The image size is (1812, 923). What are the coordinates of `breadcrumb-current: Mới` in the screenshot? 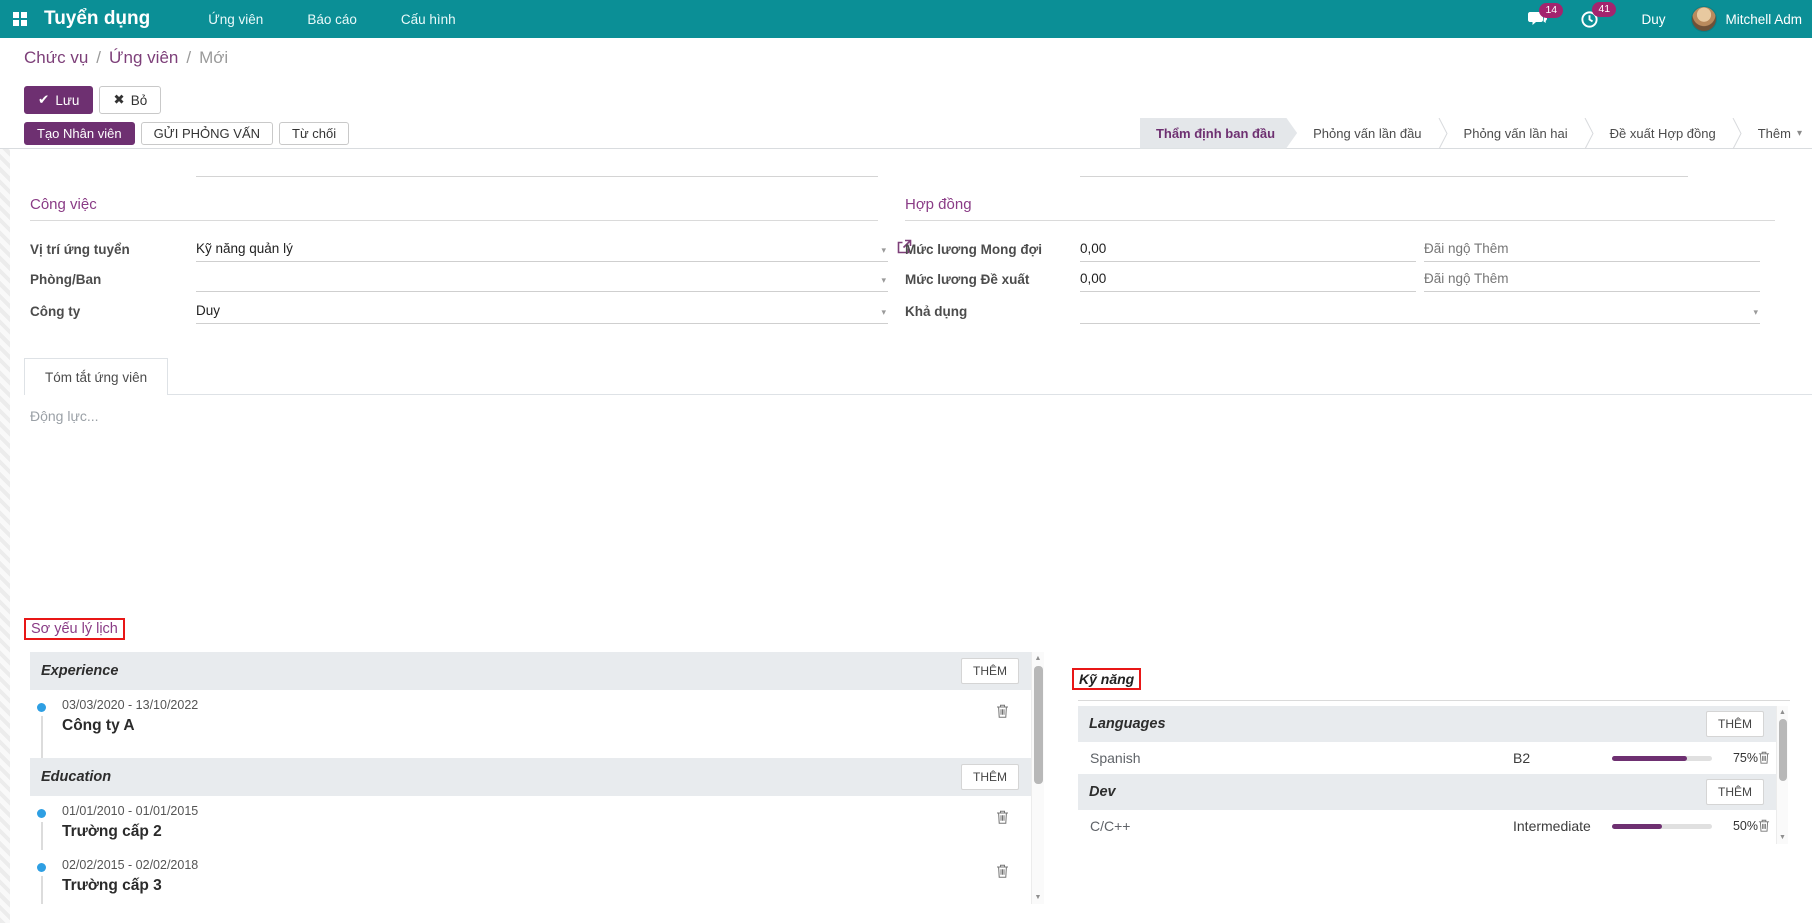 It's located at (214, 57).